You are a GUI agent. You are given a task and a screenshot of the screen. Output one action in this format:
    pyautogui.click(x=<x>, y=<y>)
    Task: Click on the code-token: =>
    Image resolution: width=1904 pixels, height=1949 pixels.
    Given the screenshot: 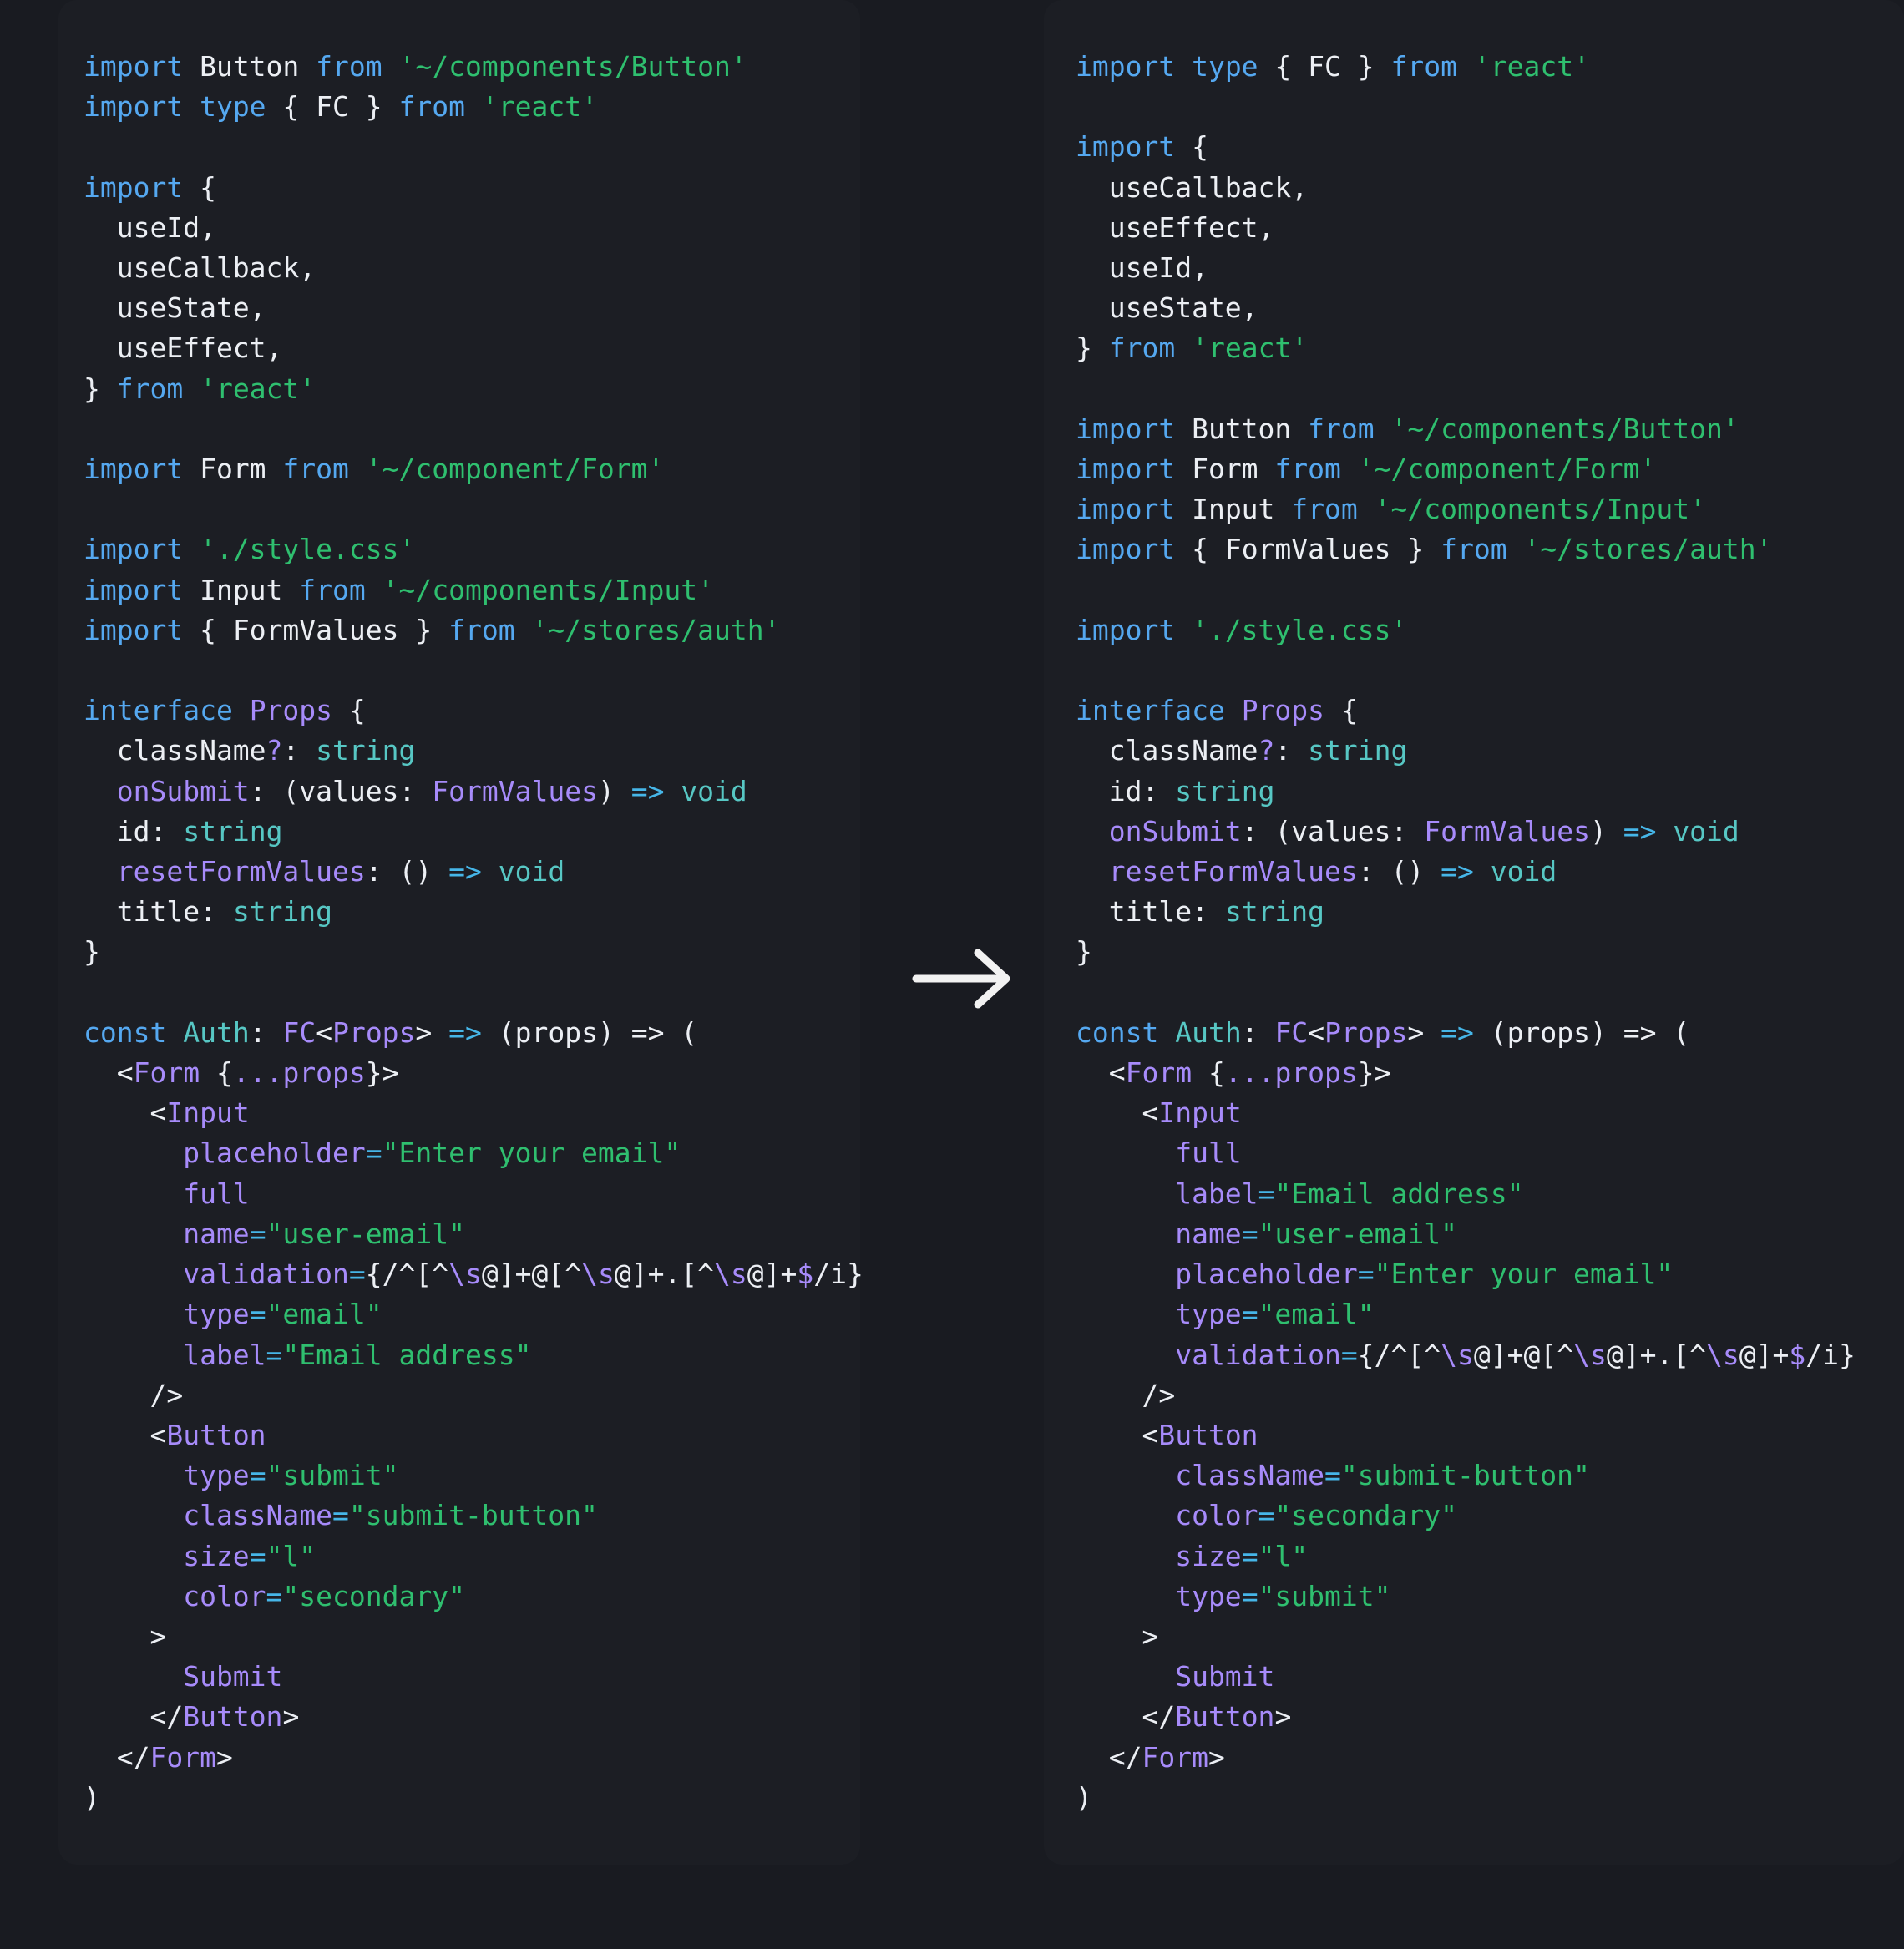 What is the action you would take?
    pyautogui.click(x=473, y=1032)
    